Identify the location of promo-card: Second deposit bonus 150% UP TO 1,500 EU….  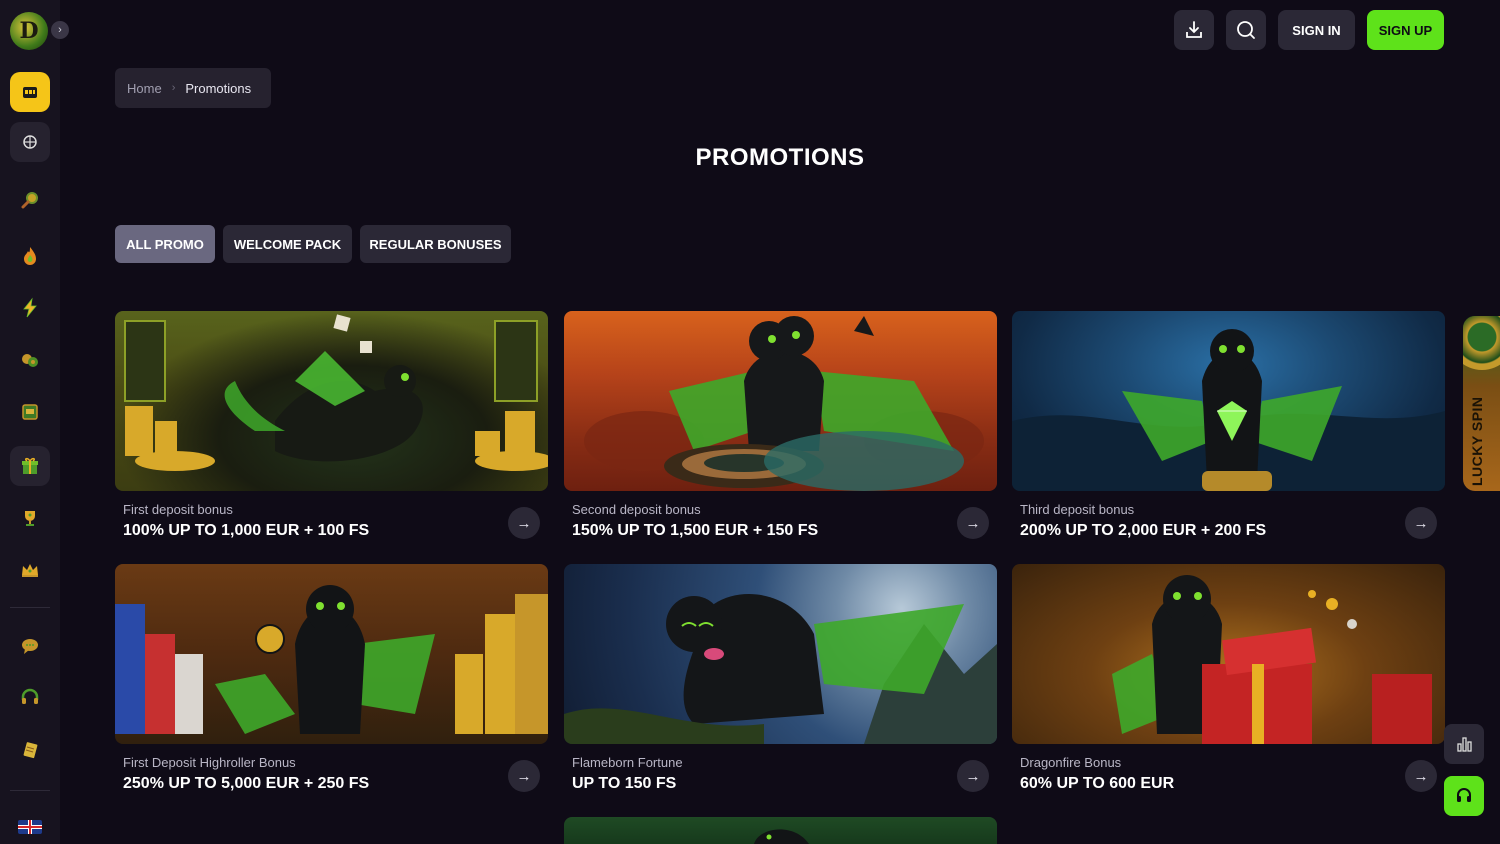
(780, 431).